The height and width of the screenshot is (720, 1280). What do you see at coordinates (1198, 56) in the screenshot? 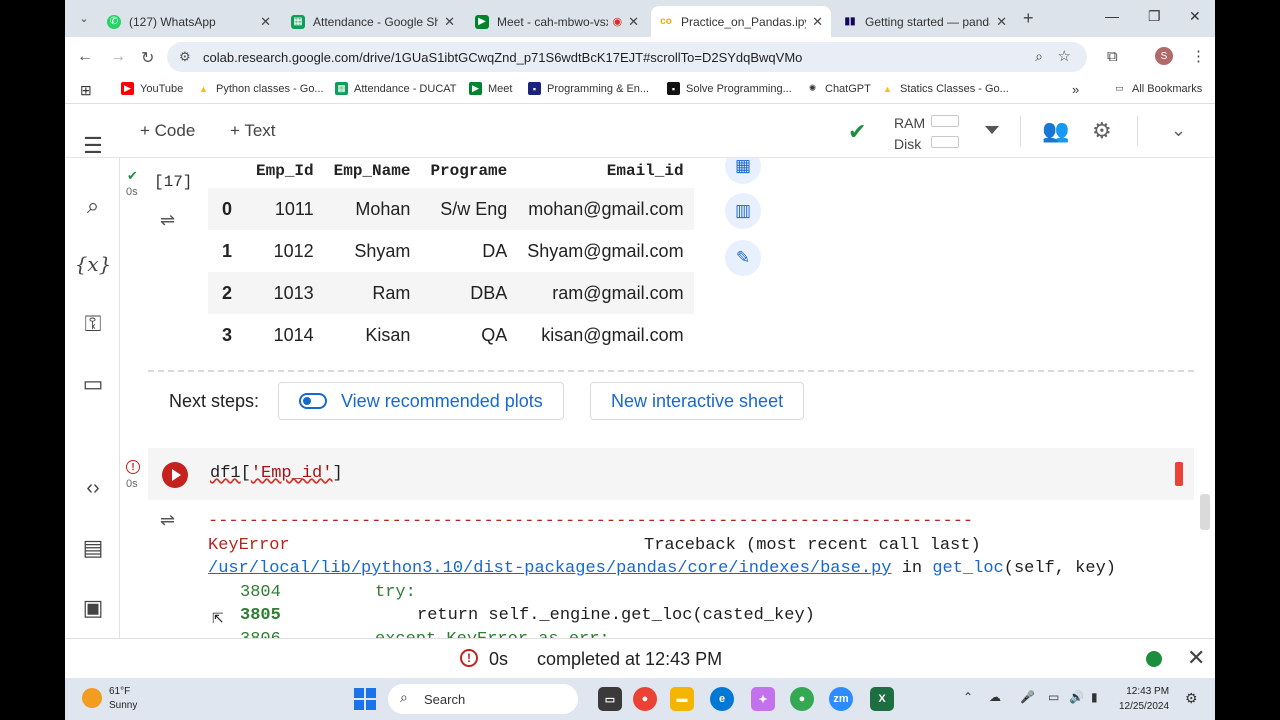
I see `menu-icon: ⋮` at bounding box center [1198, 56].